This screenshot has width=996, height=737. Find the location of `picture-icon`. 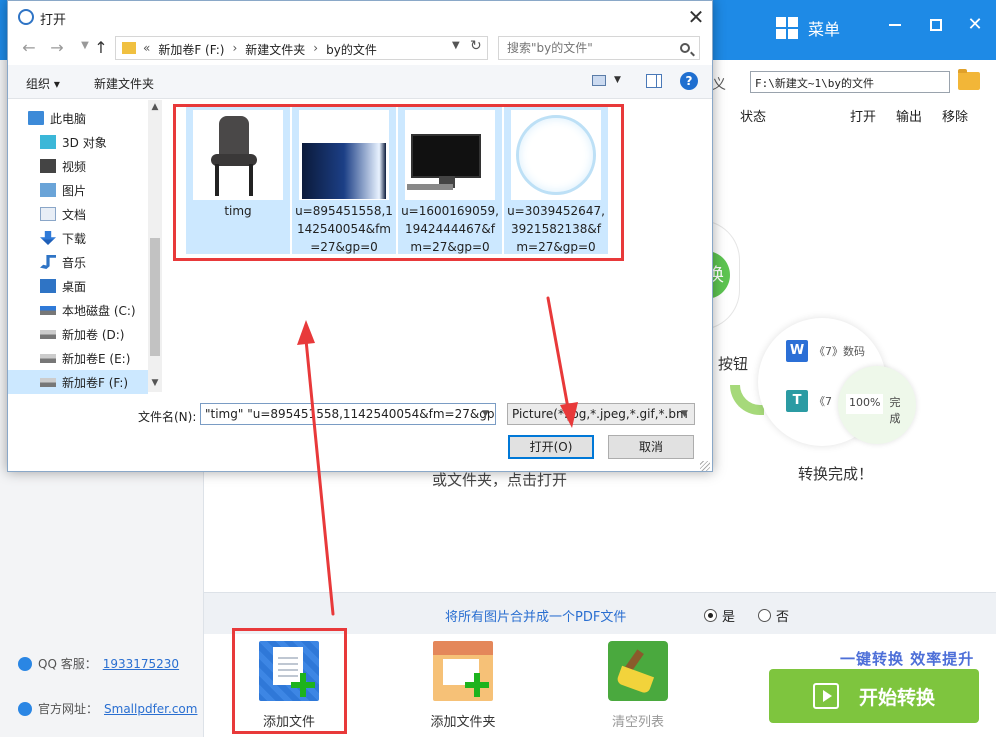

picture-icon is located at coordinates (48, 190).